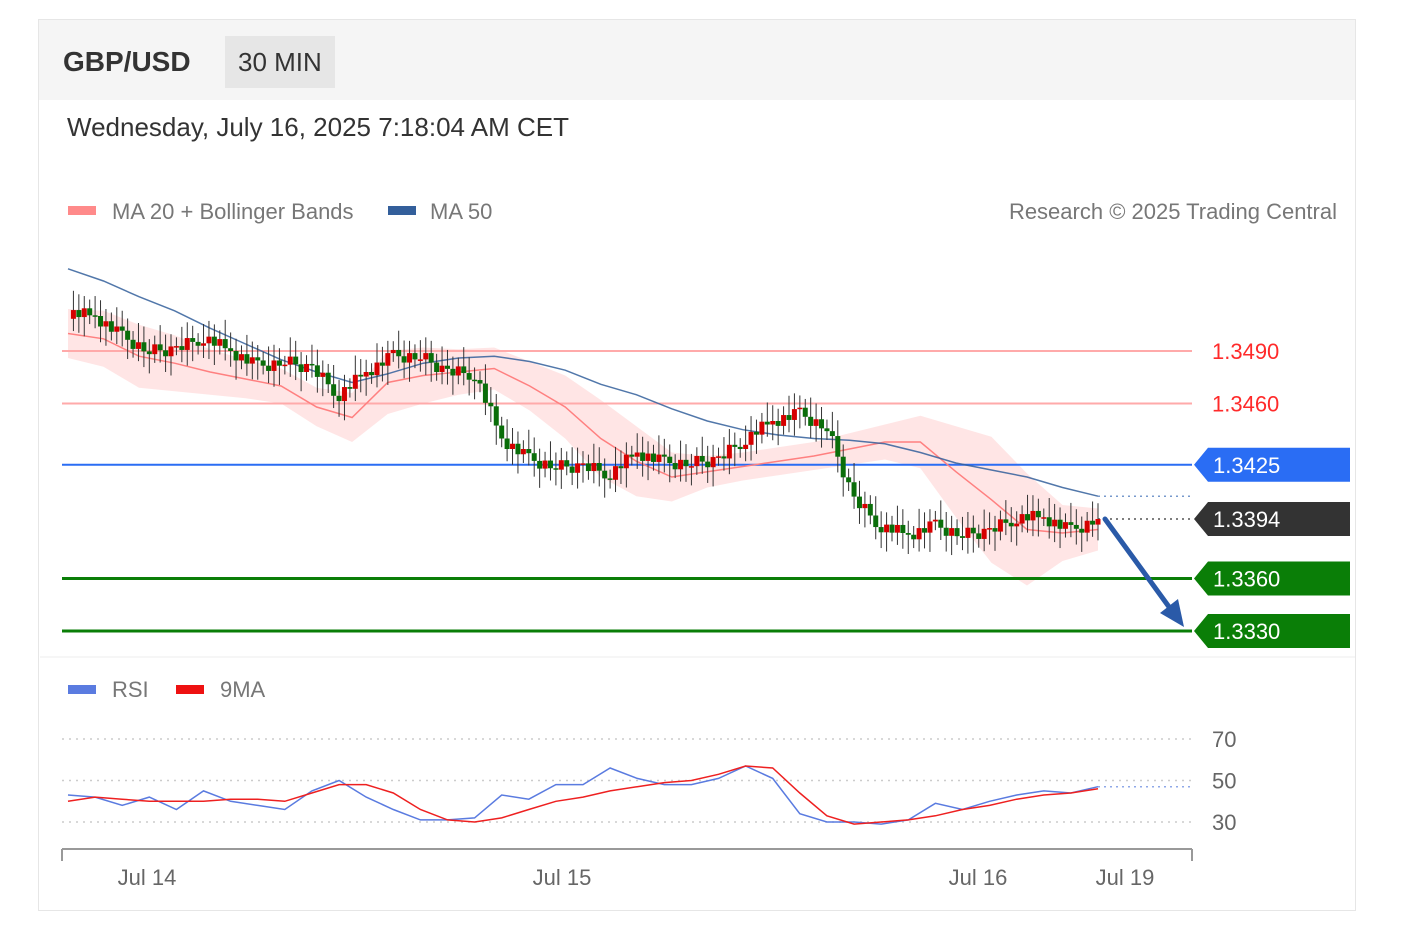 Image resolution: width=1406 pixels, height=952 pixels. I want to click on ma20-legend-label: MA 20 + Bollinger Bands, so click(233, 211).